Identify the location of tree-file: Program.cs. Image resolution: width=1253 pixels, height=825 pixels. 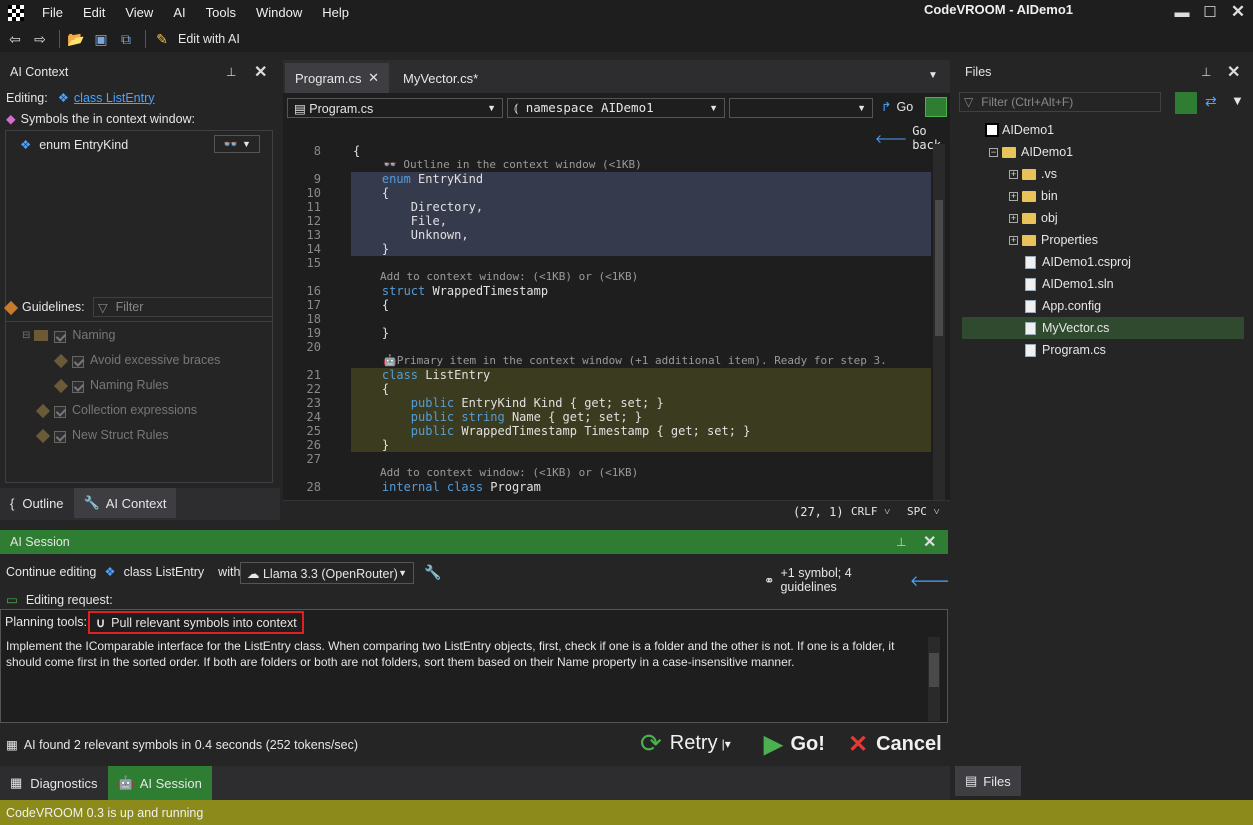
(1065, 350).